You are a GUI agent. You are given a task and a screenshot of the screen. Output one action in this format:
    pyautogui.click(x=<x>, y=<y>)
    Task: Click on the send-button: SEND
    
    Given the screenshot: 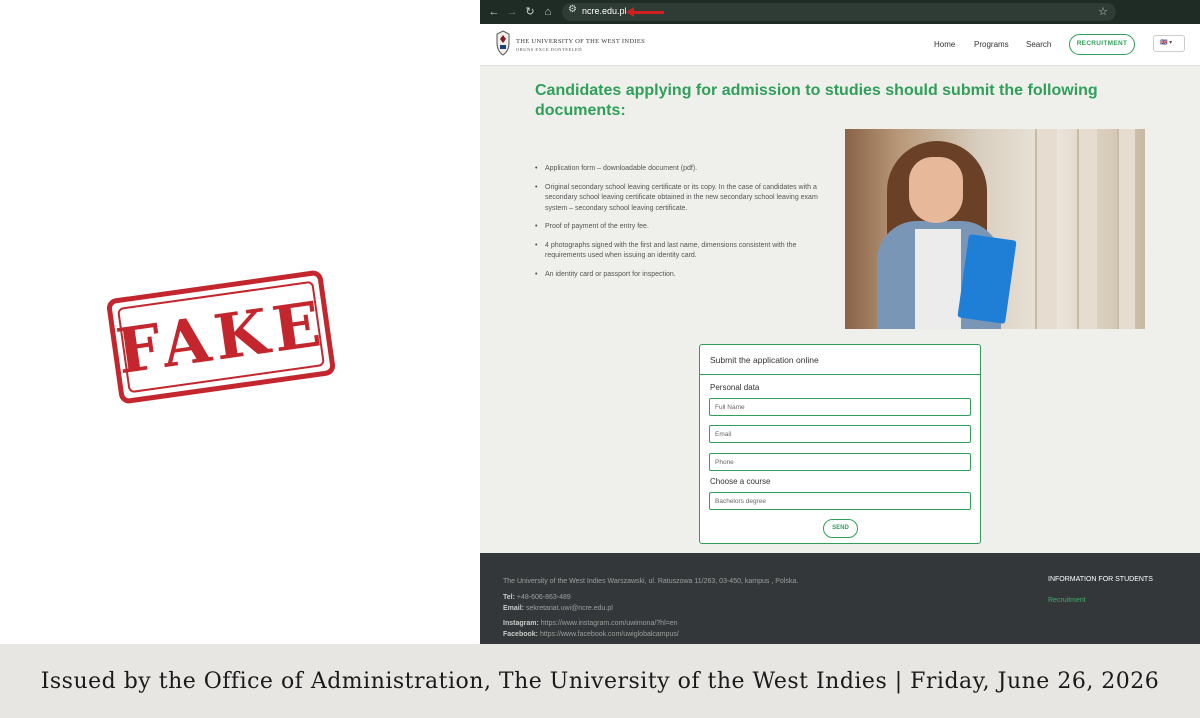 What is the action you would take?
    pyautogui.click(x=840, y=528)
    